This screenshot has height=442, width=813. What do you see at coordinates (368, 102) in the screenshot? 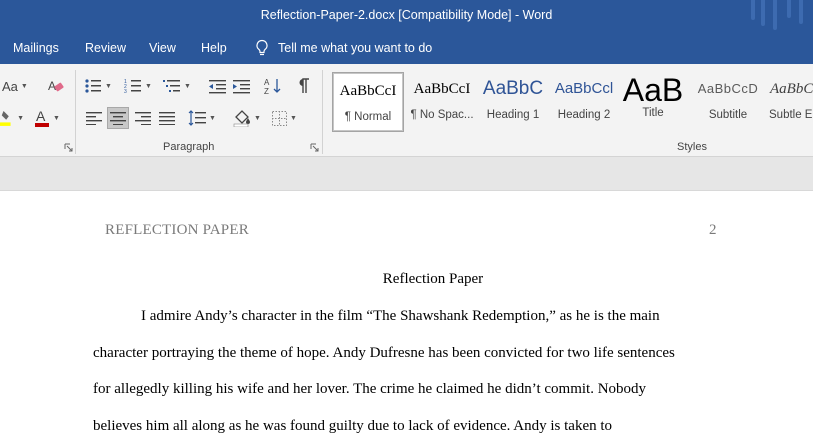
I see `style-normal: AaBbCcI ¶ Normal` at bounding box center [368, 102].